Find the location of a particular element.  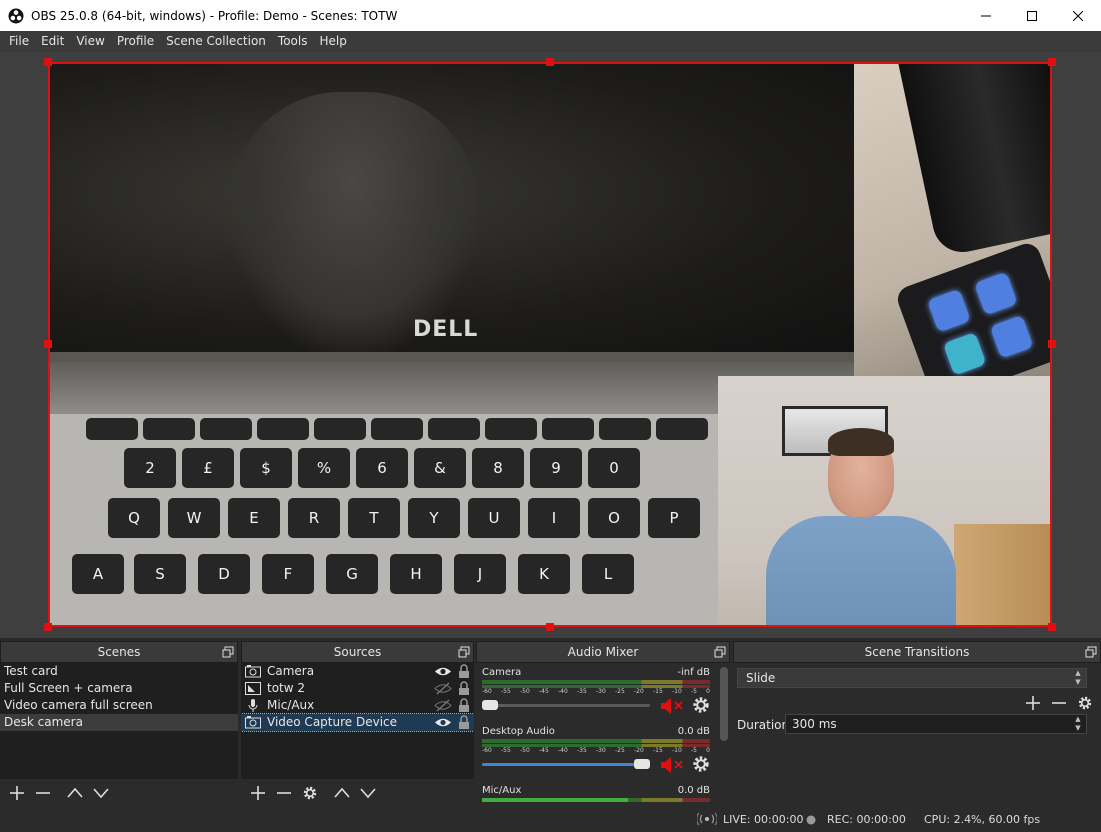

microphone-icon is located at coordinates (253, 705).